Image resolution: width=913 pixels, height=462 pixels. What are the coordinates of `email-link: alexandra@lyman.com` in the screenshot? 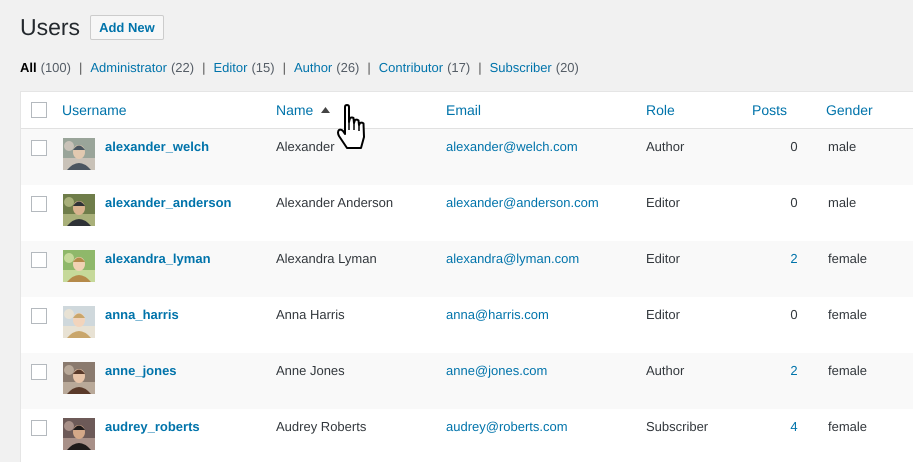 It's located at (513, 258).